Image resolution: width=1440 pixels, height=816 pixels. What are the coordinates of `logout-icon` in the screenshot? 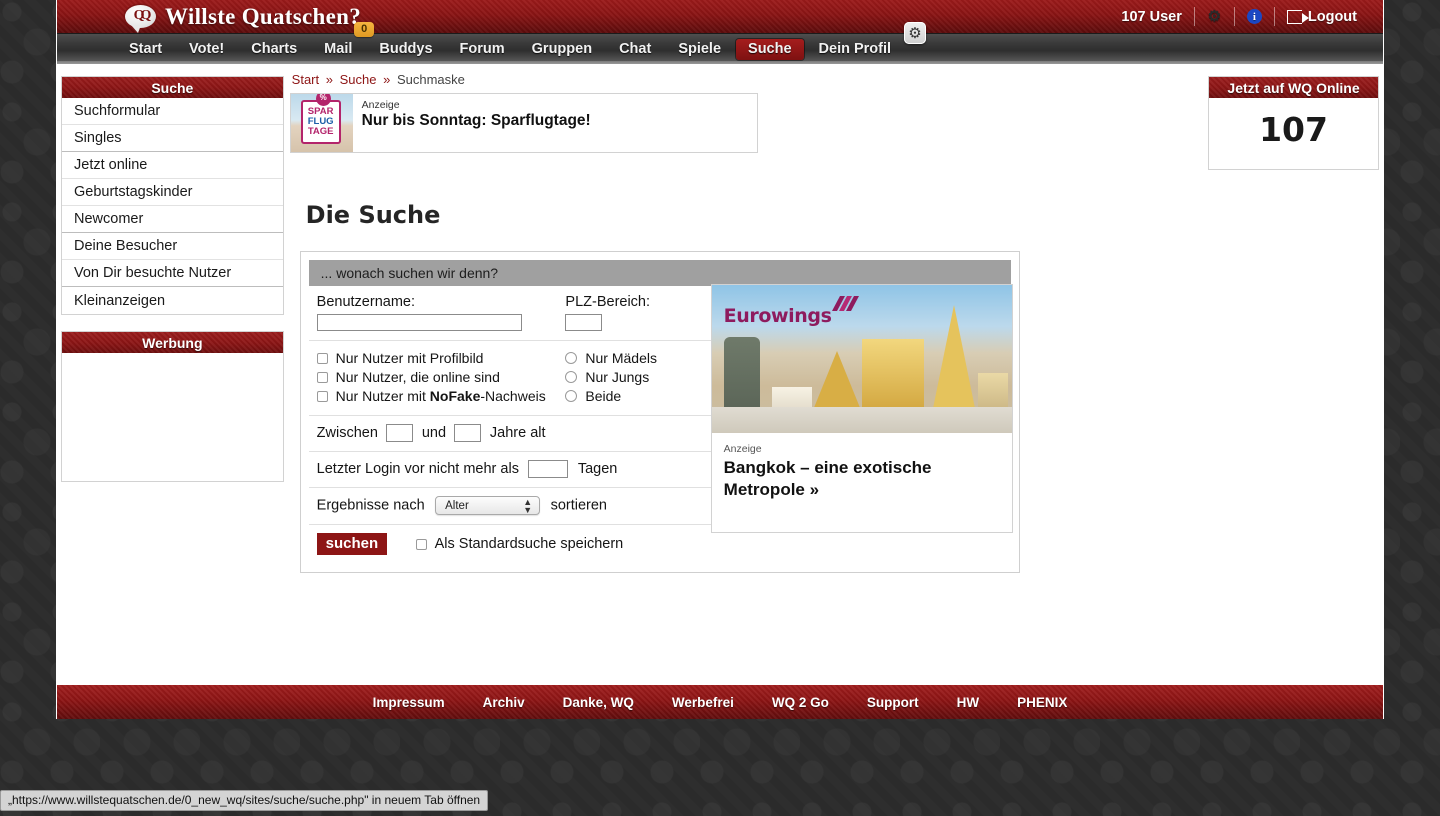 It's located at (1297, 16).